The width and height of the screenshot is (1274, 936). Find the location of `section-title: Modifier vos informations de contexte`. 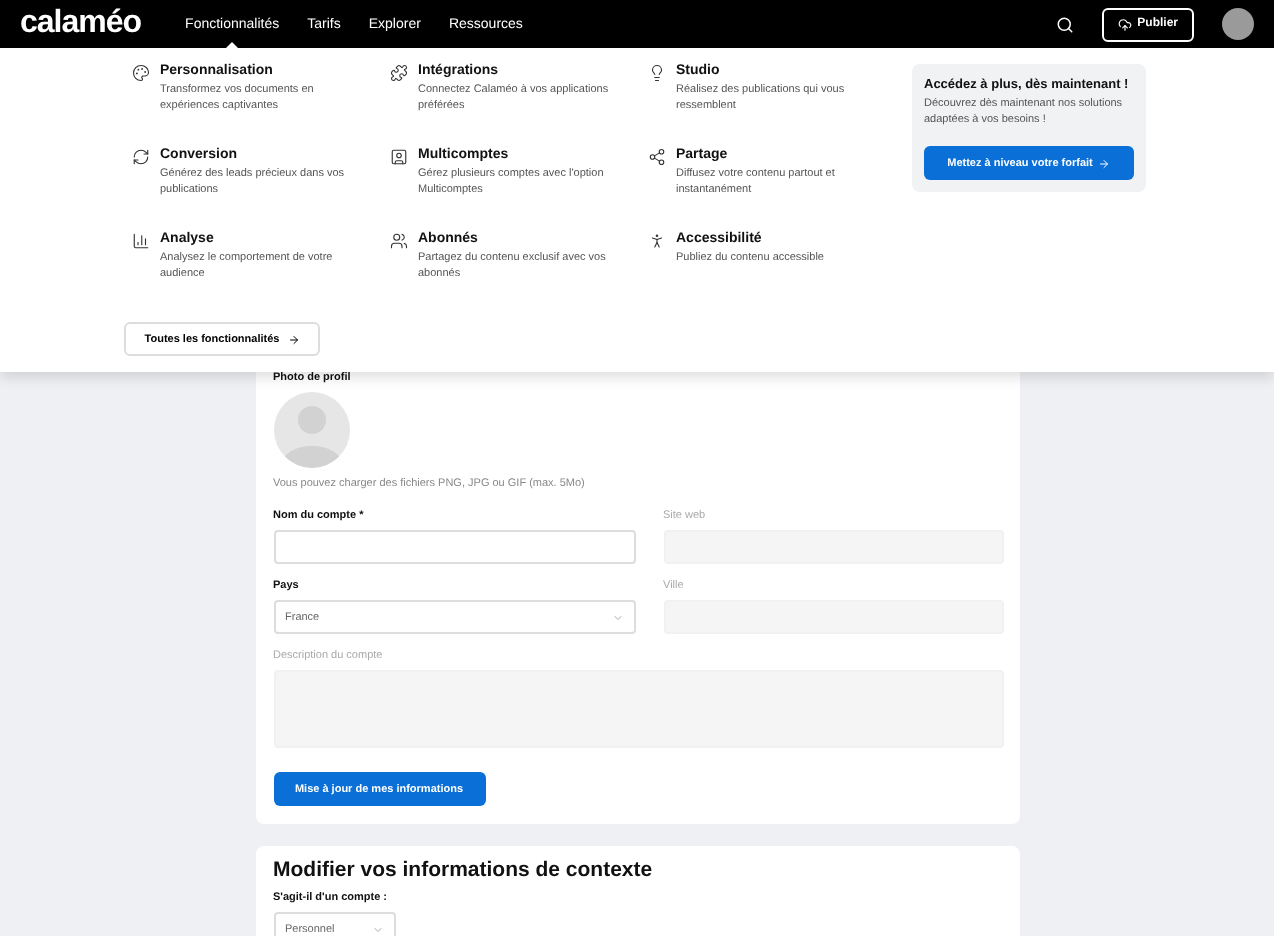

section-title: Modifier vos informations de contexte is located at coordinates (464, 869).